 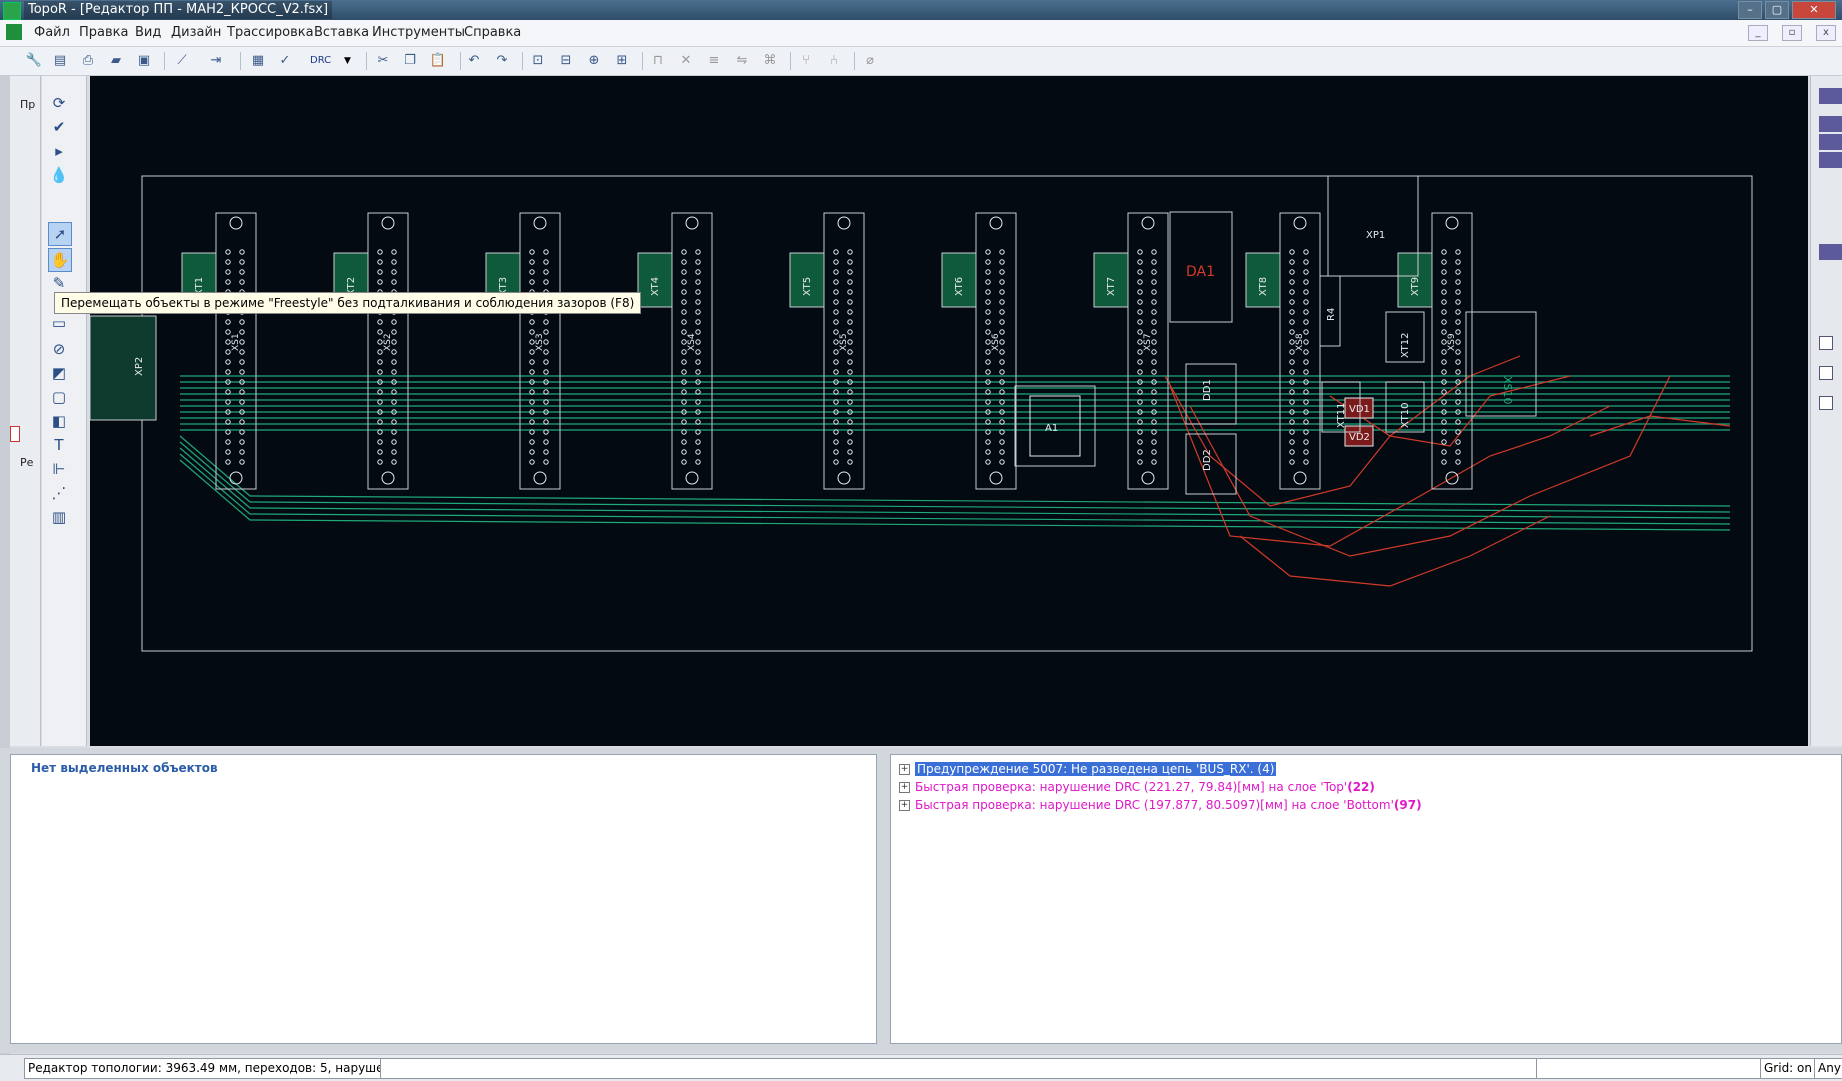 What do you see at coordinates (492, 33) in the screenshot?
I see `menu-help: Справка` at bounding box center [492, 33].